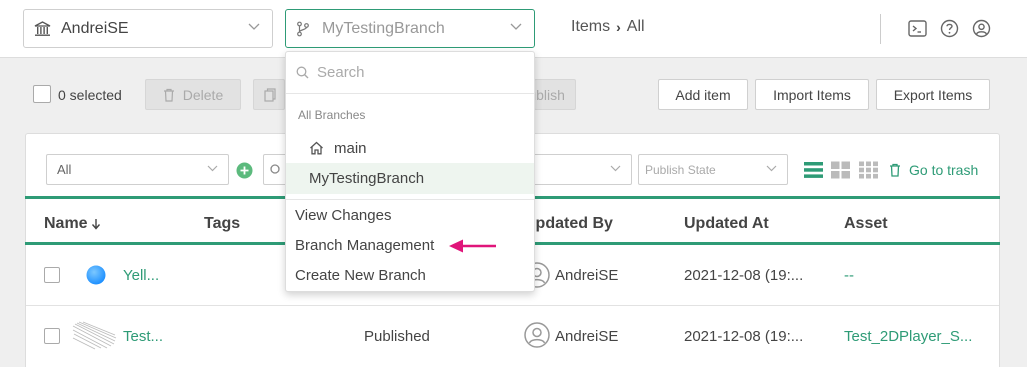 The height and width of the screenshot is (367, 1027). I want to click on terminal-icon, so click(917, 28).